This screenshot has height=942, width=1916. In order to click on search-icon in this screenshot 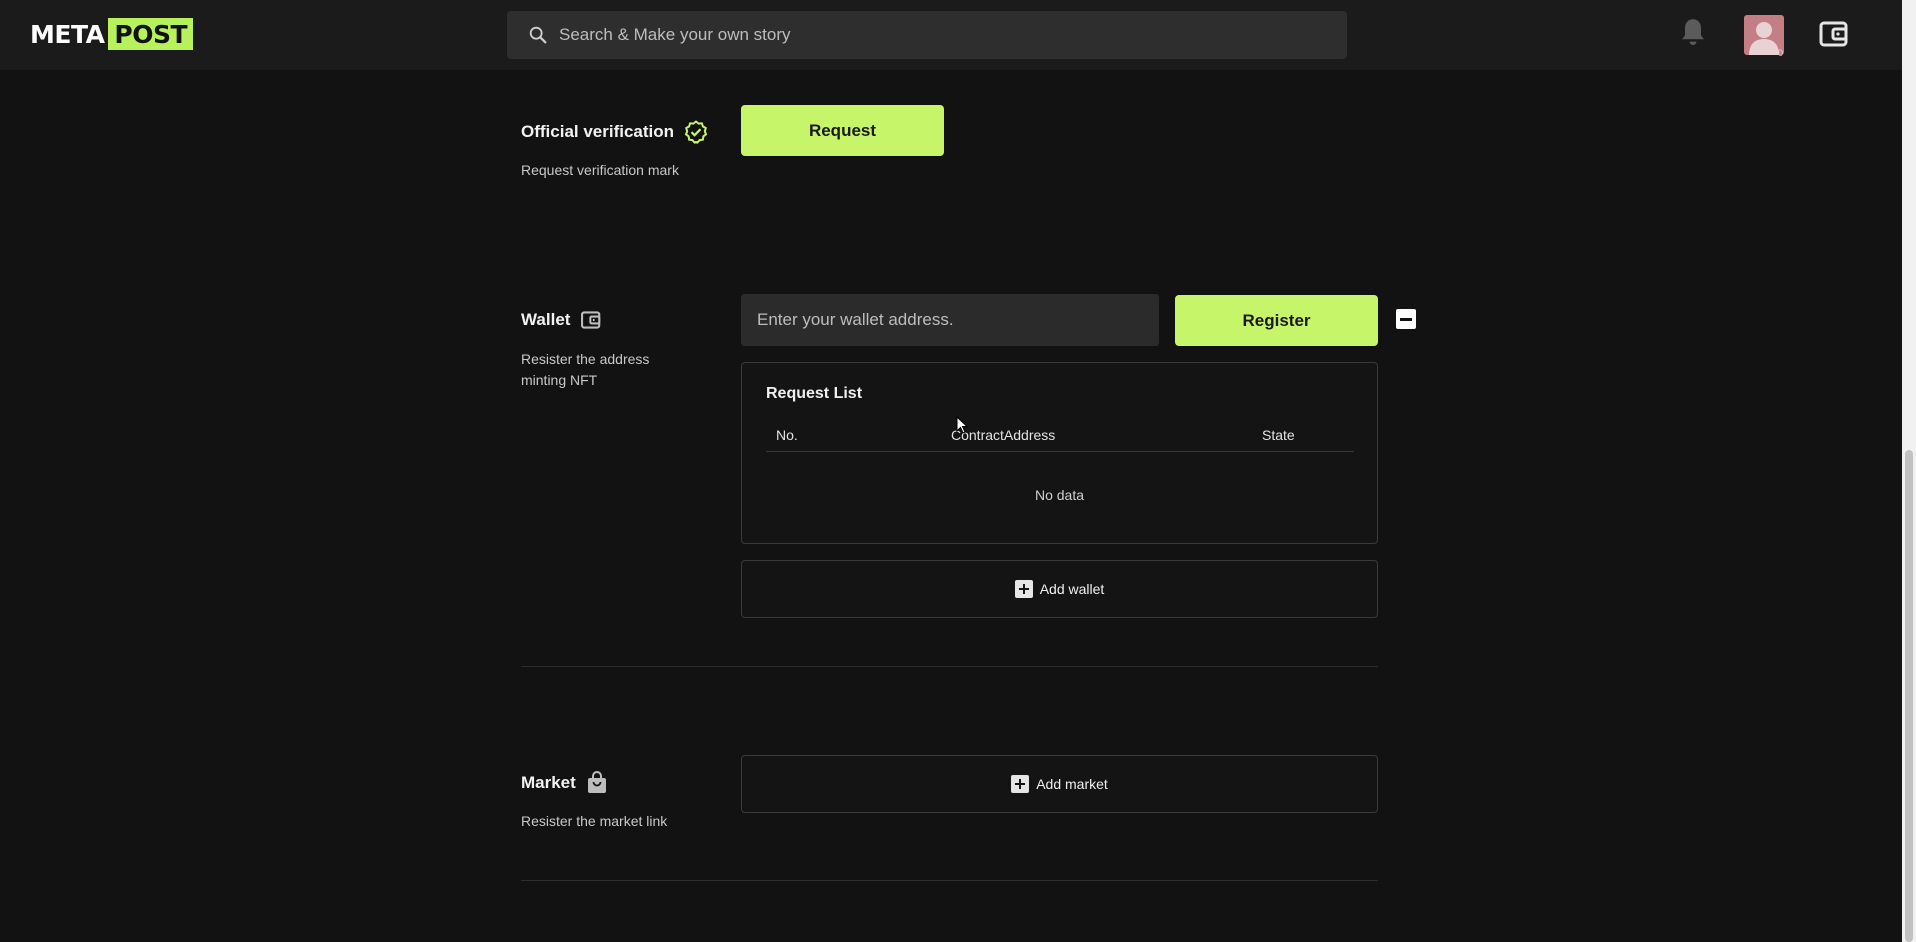, I will do `click(538, 35)`.